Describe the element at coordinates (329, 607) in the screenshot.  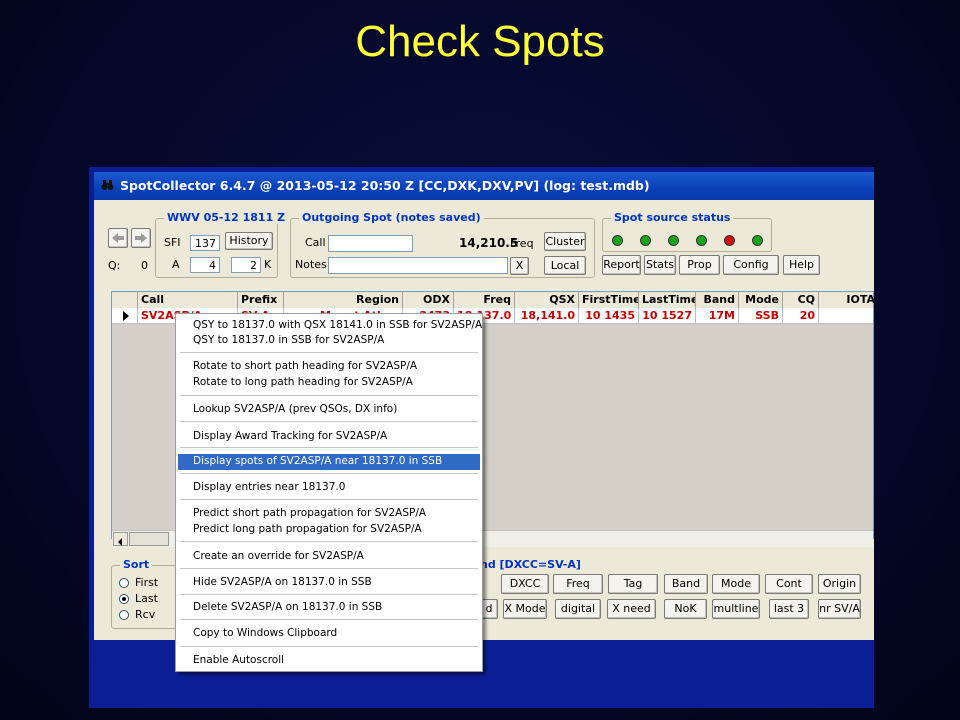
I see `context-menu-item: Delete SV2ASP/A on 18137.0 in SSB` at that location.